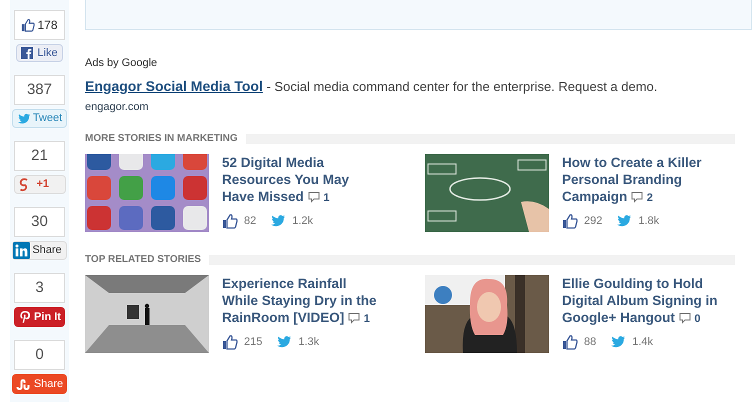  What do you see at coordinates (39, 90) in the screenshot?
I see `share-count: 387` at bounding box center [39, 90].